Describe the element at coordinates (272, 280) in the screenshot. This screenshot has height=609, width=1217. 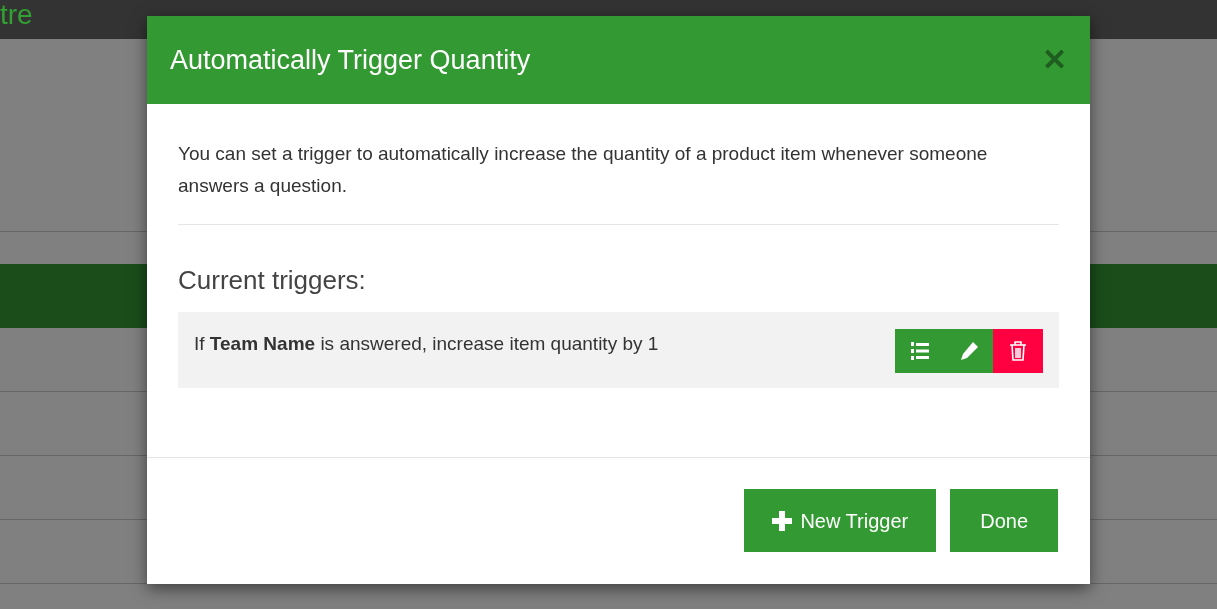
I see `section-heading: Current triggers:` at that location.